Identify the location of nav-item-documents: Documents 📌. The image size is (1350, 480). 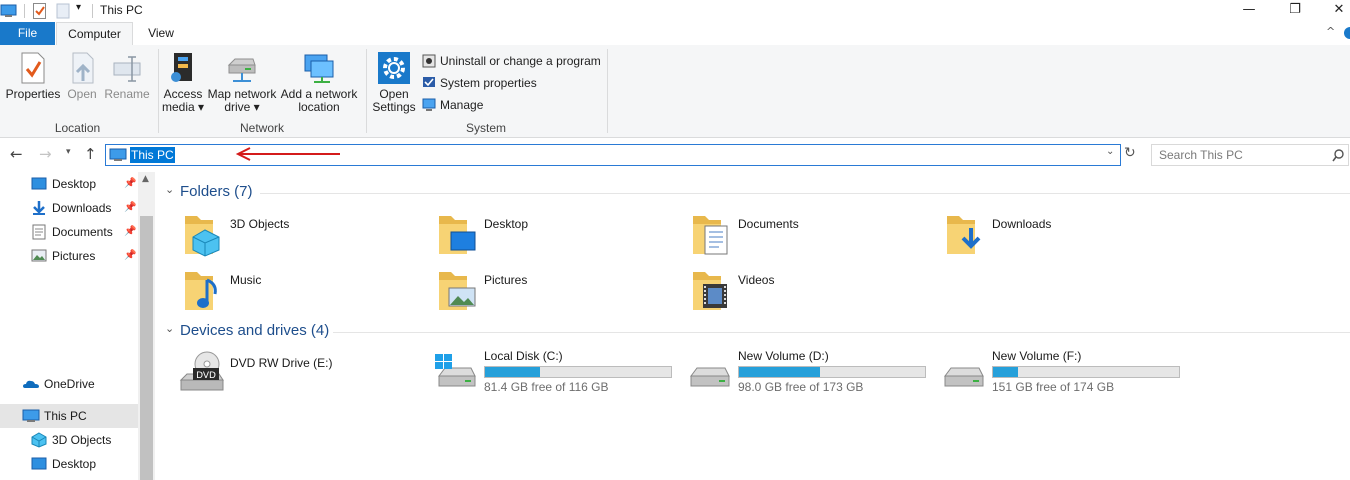
(69, 232).